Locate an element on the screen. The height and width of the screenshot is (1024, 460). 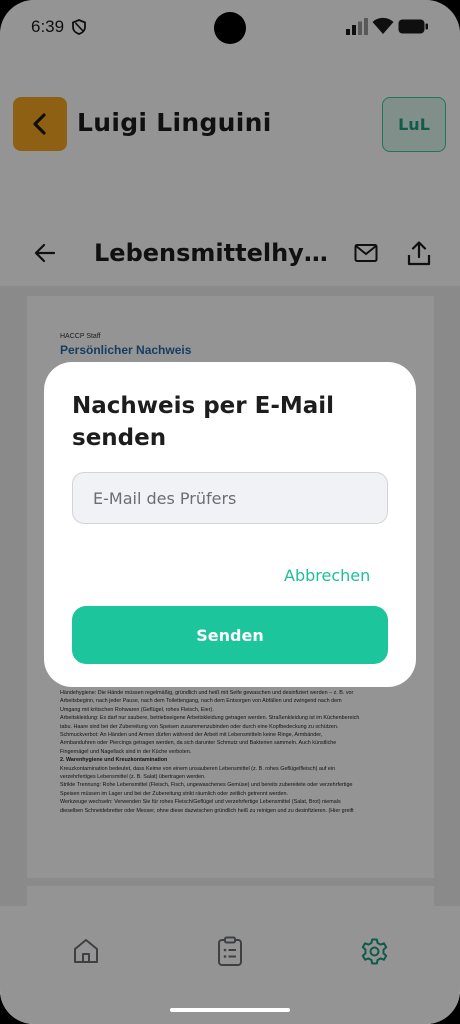
cancel-button: Abbrechen is located at coordinates (327, 575).